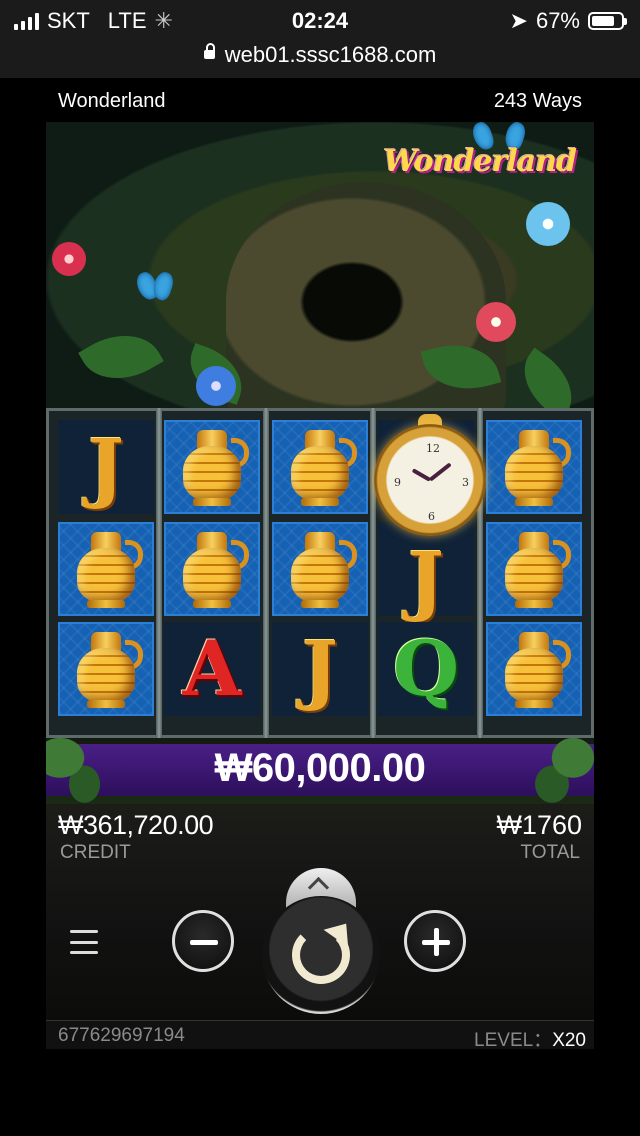  I want to click on win-display: ₩60,000.00, so click(320, 771).